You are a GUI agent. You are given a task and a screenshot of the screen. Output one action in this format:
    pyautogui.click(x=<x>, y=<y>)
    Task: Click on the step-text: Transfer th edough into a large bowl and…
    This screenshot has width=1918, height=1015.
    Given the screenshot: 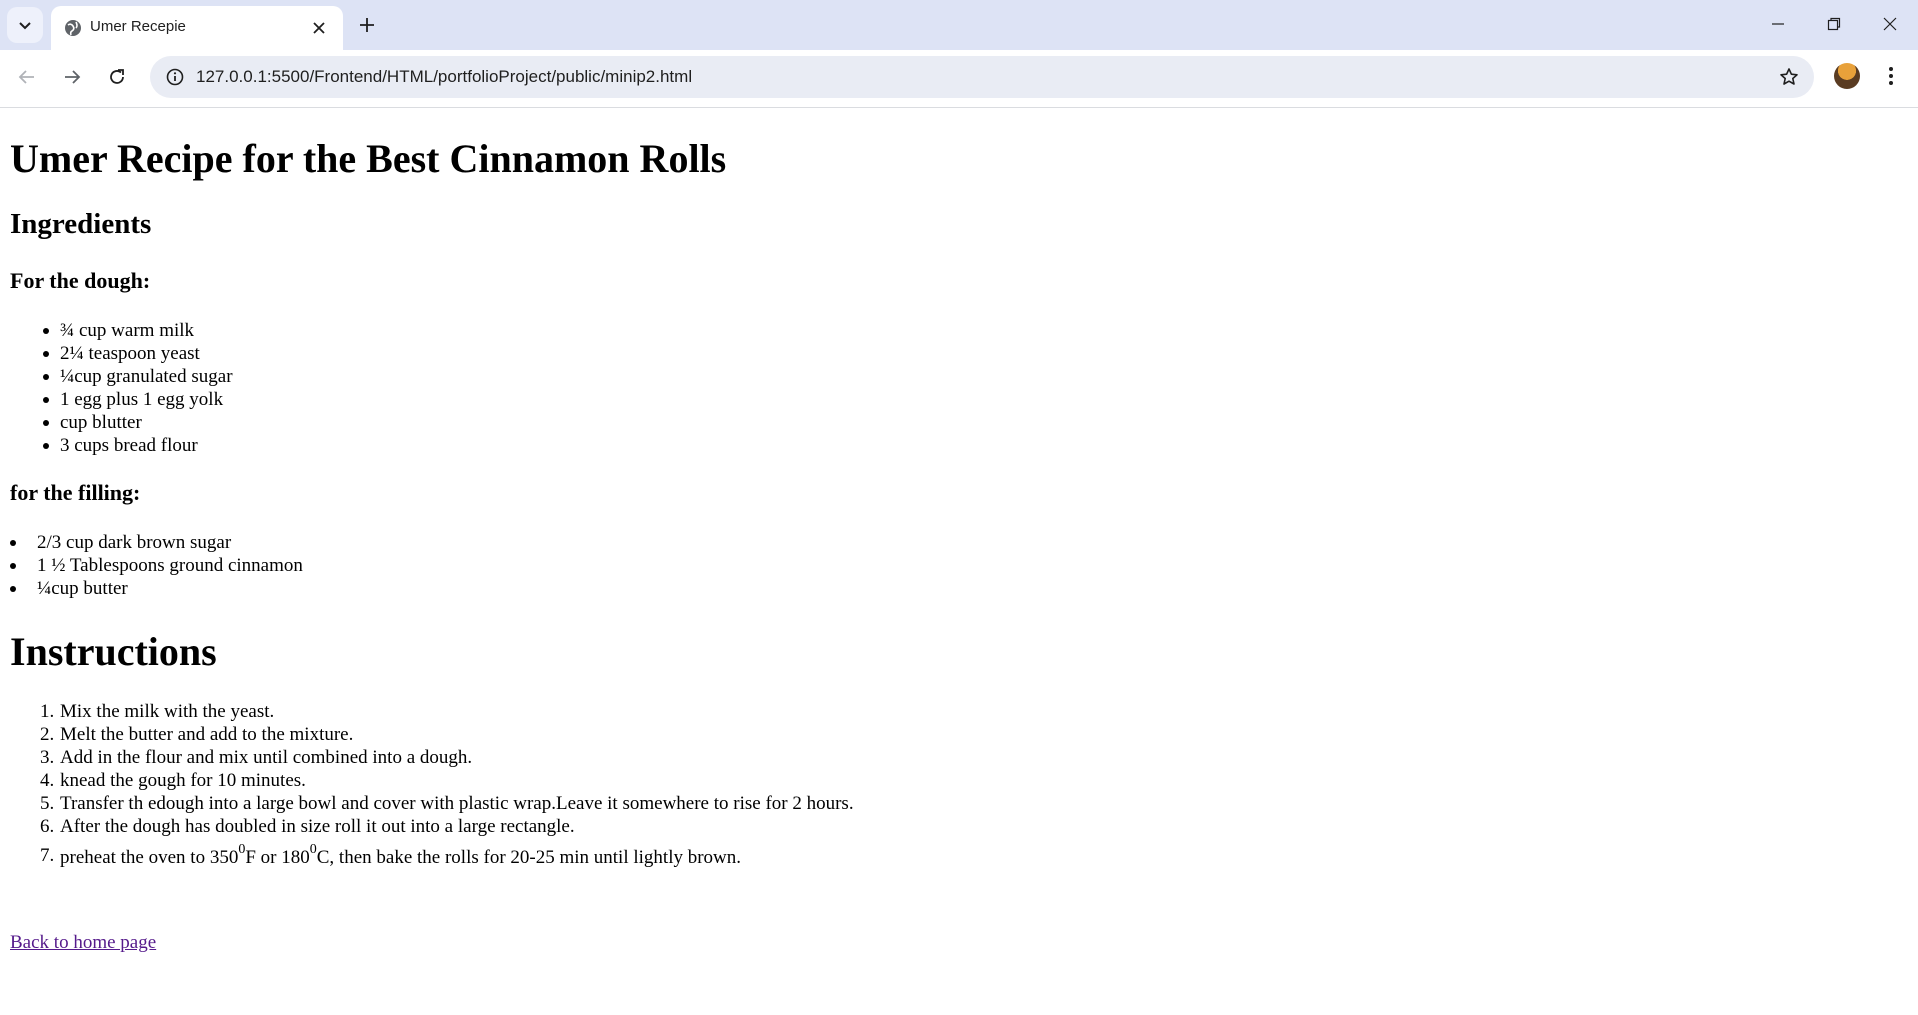 What is the action you would take?
    pyautogui.click(x=457, y=803)
    